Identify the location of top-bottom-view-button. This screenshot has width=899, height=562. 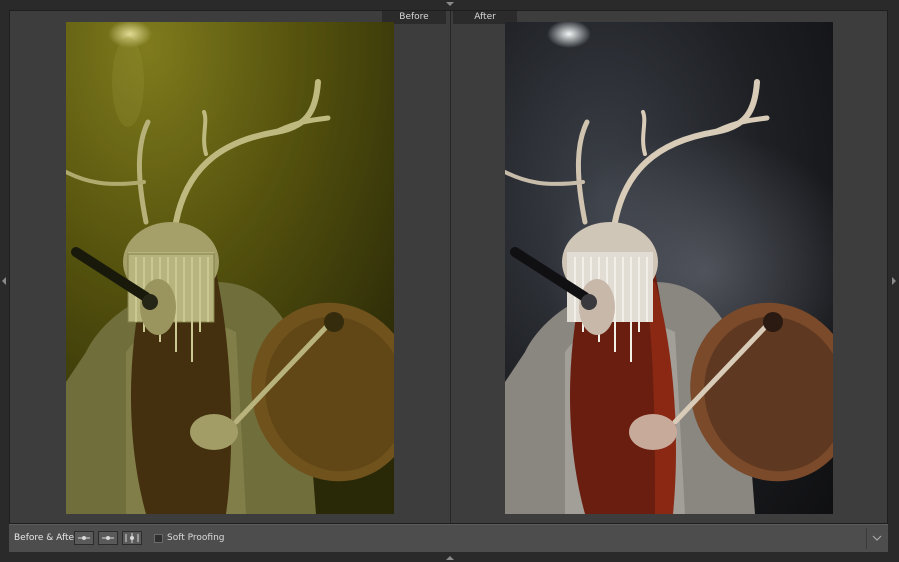
(132, 538).